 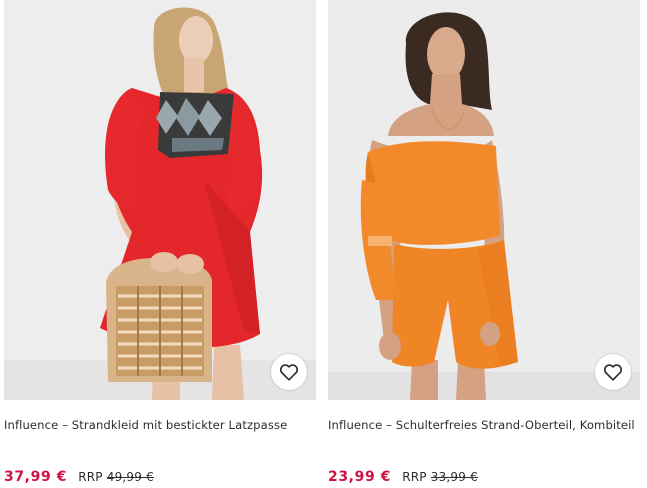 I want to click on current-price: 37,99 €, so click(x=36, y=477).